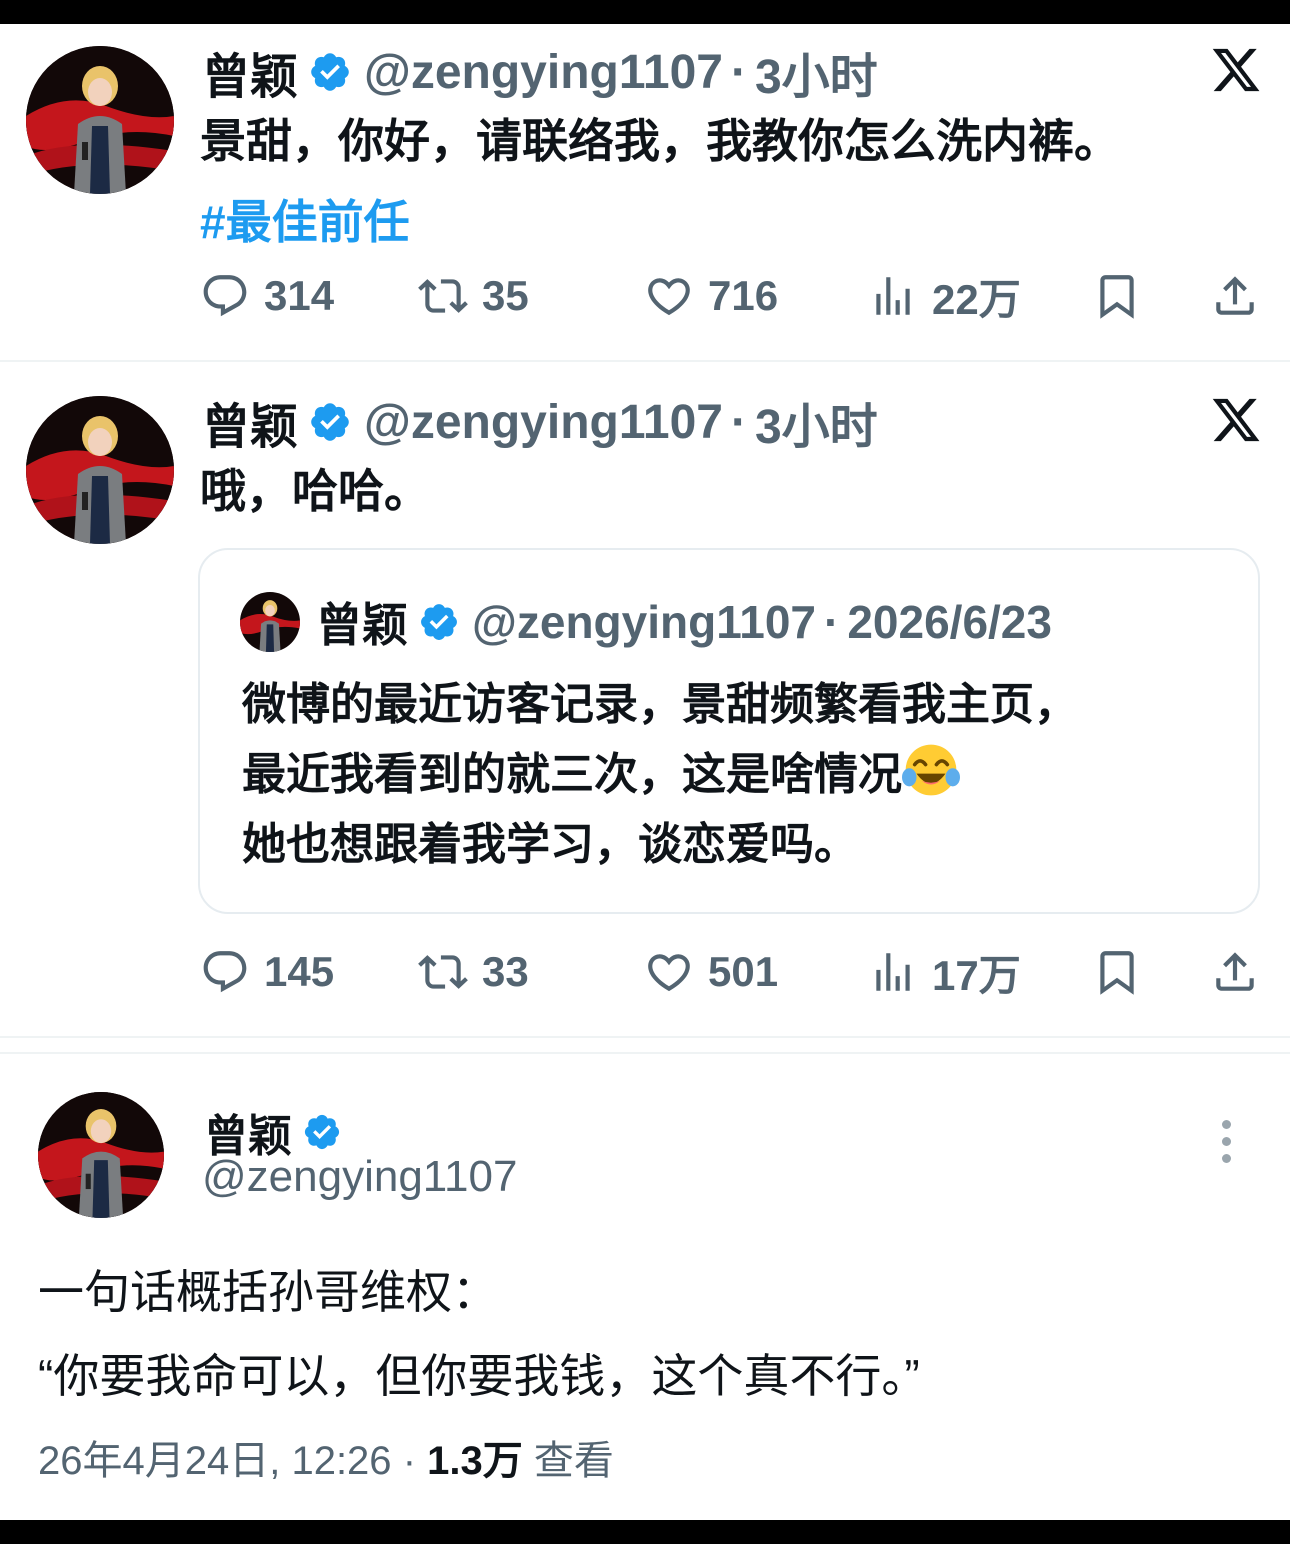 Image resolution: width=1290 pixels, height=1544 pixels. Describe the element at coordinates (505, 971) in the screenshot. I see `retweet-count: 33` at that location.